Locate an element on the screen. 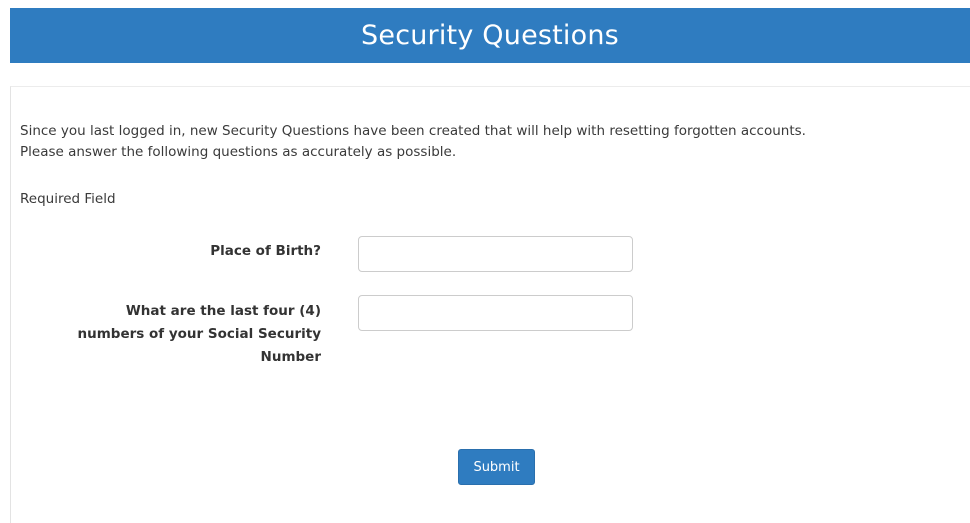  place-of-birth-input is located at coordinates (495, 254).